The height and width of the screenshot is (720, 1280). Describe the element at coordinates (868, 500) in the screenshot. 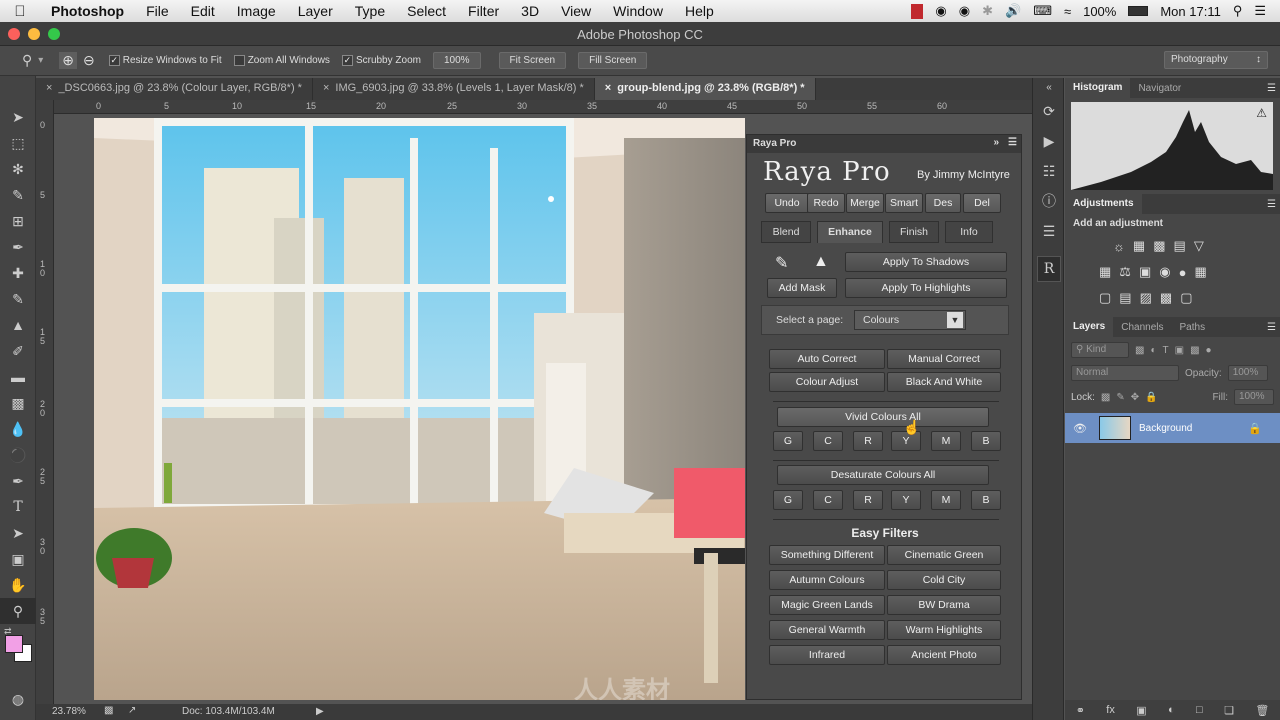

I see `desat-r-button: R` at that location.